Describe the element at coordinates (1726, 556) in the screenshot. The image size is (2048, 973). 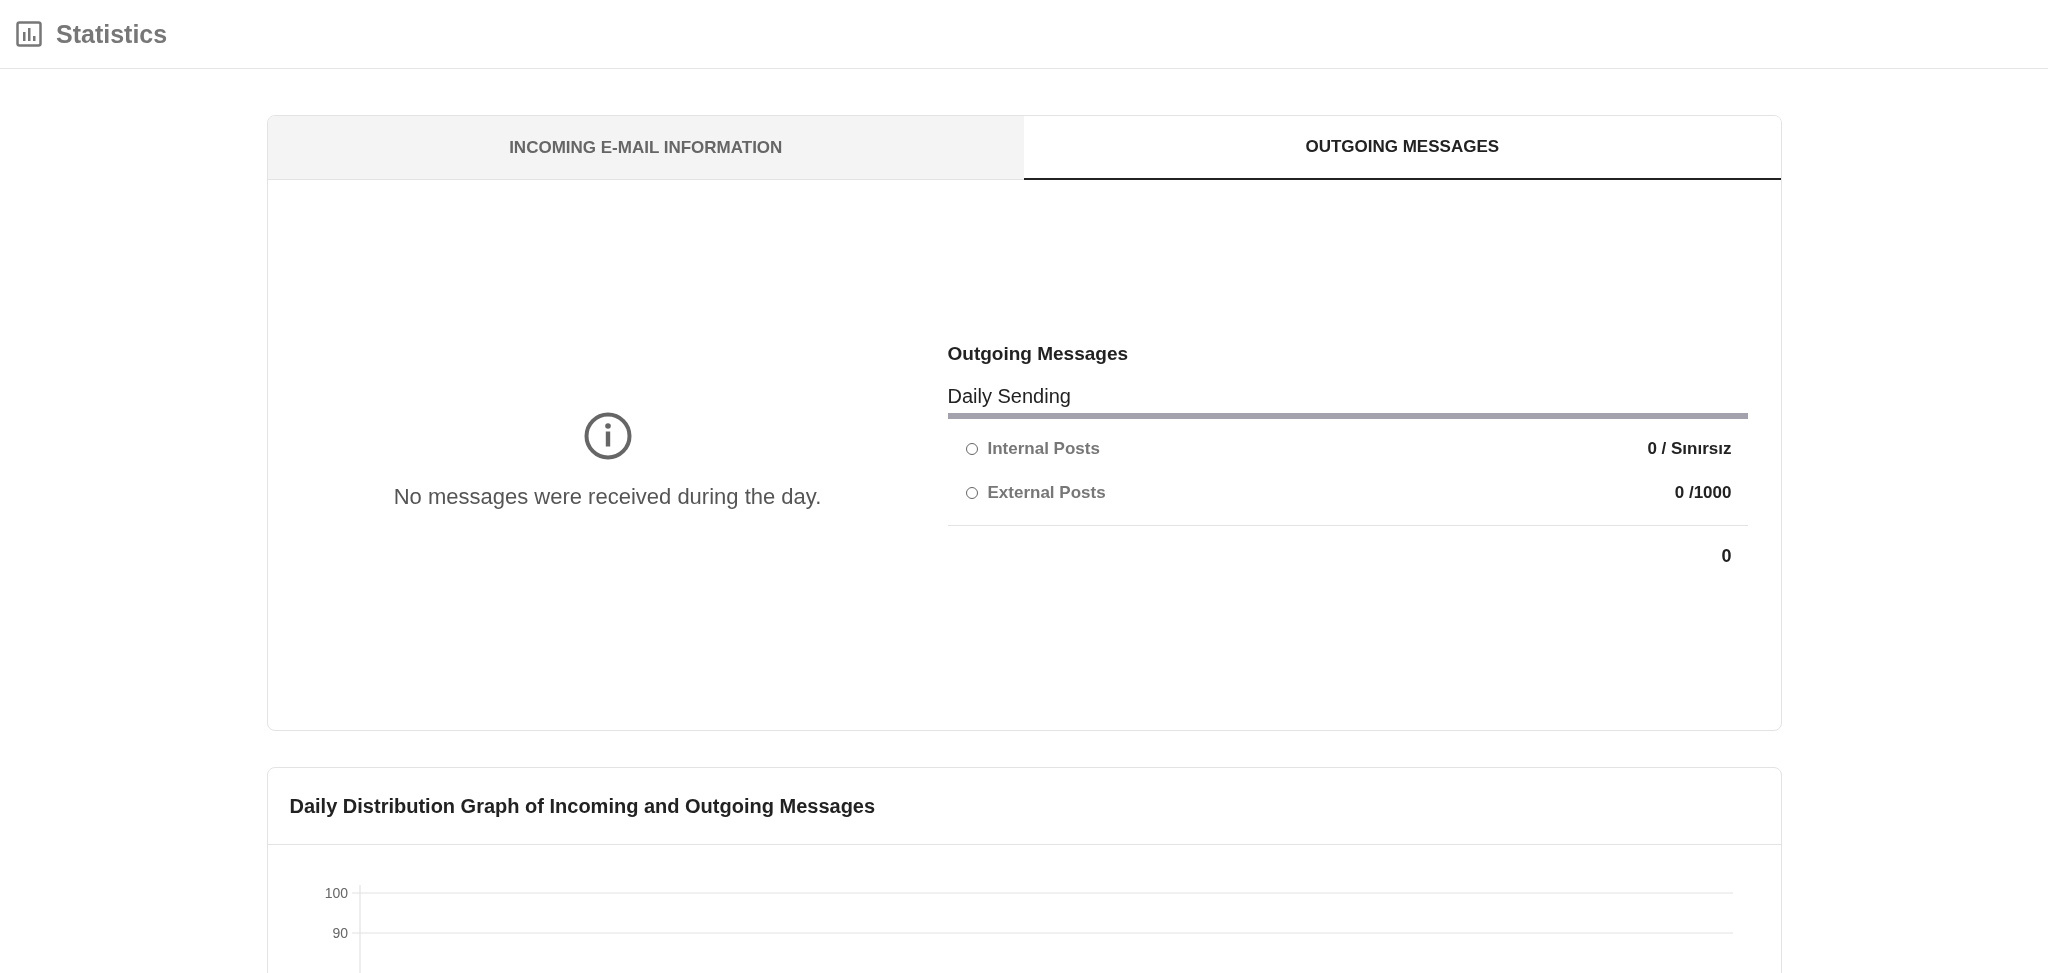
I see `total-value: 0` at that location.